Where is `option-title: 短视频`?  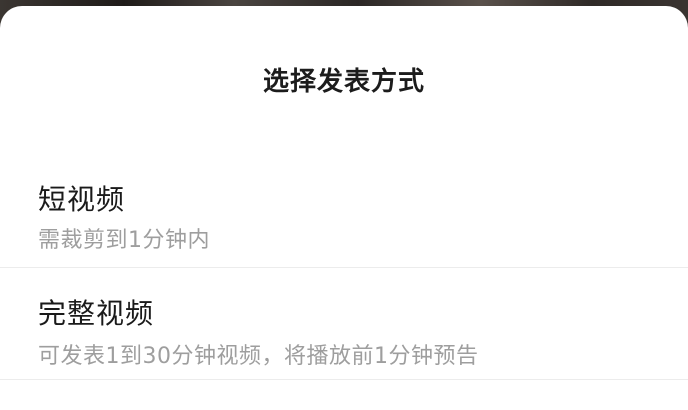
option-title: 短视频 is located at coordinates (82, 199).